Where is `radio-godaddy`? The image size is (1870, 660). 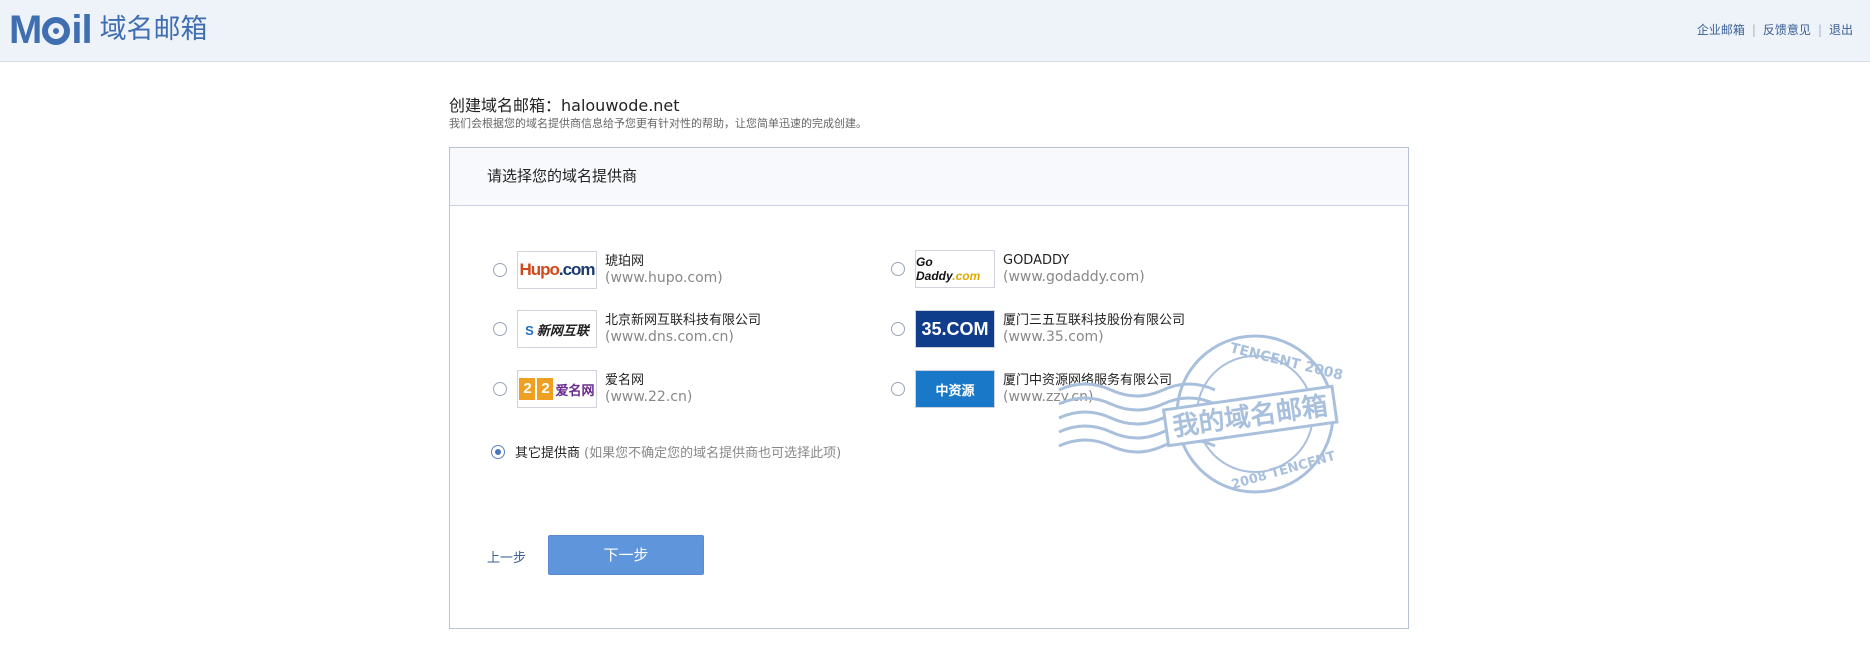 radio-godaddy is located at coordinates (898, 269).